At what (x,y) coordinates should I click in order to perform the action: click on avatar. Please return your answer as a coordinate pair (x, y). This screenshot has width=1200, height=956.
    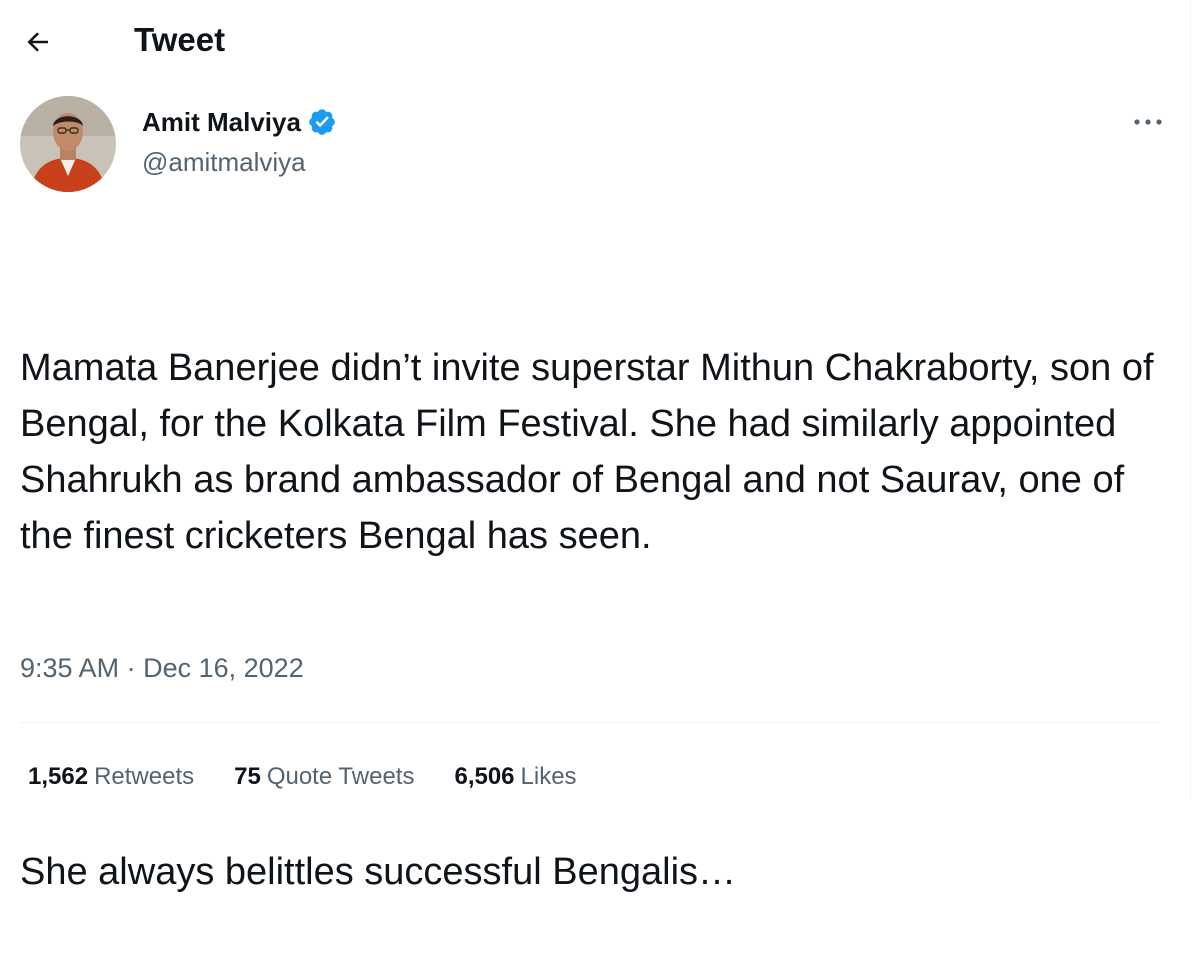
    Looking at the image, I should click on (68, 144).